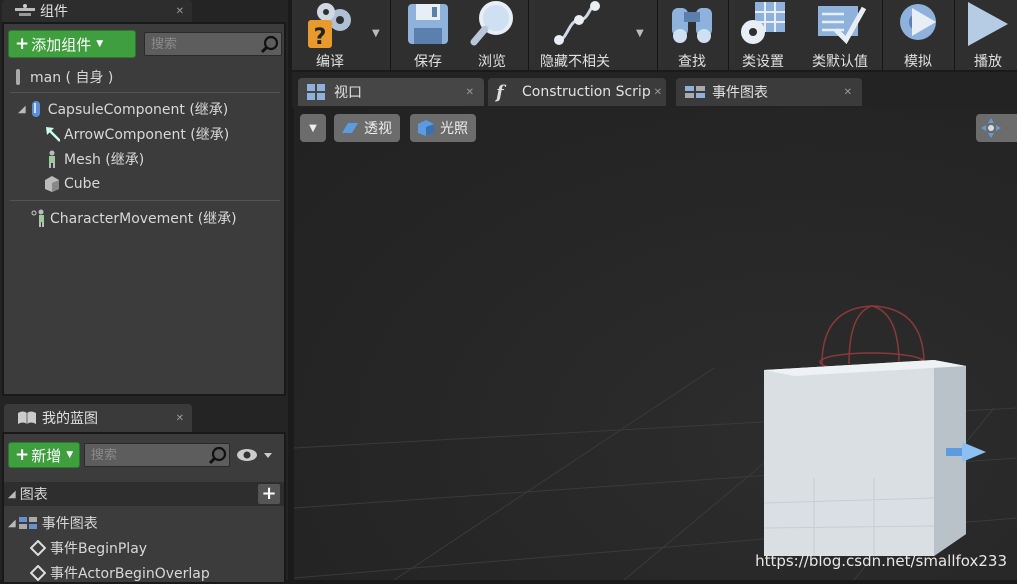  I want to click on actor-icon, so click(18, 77).